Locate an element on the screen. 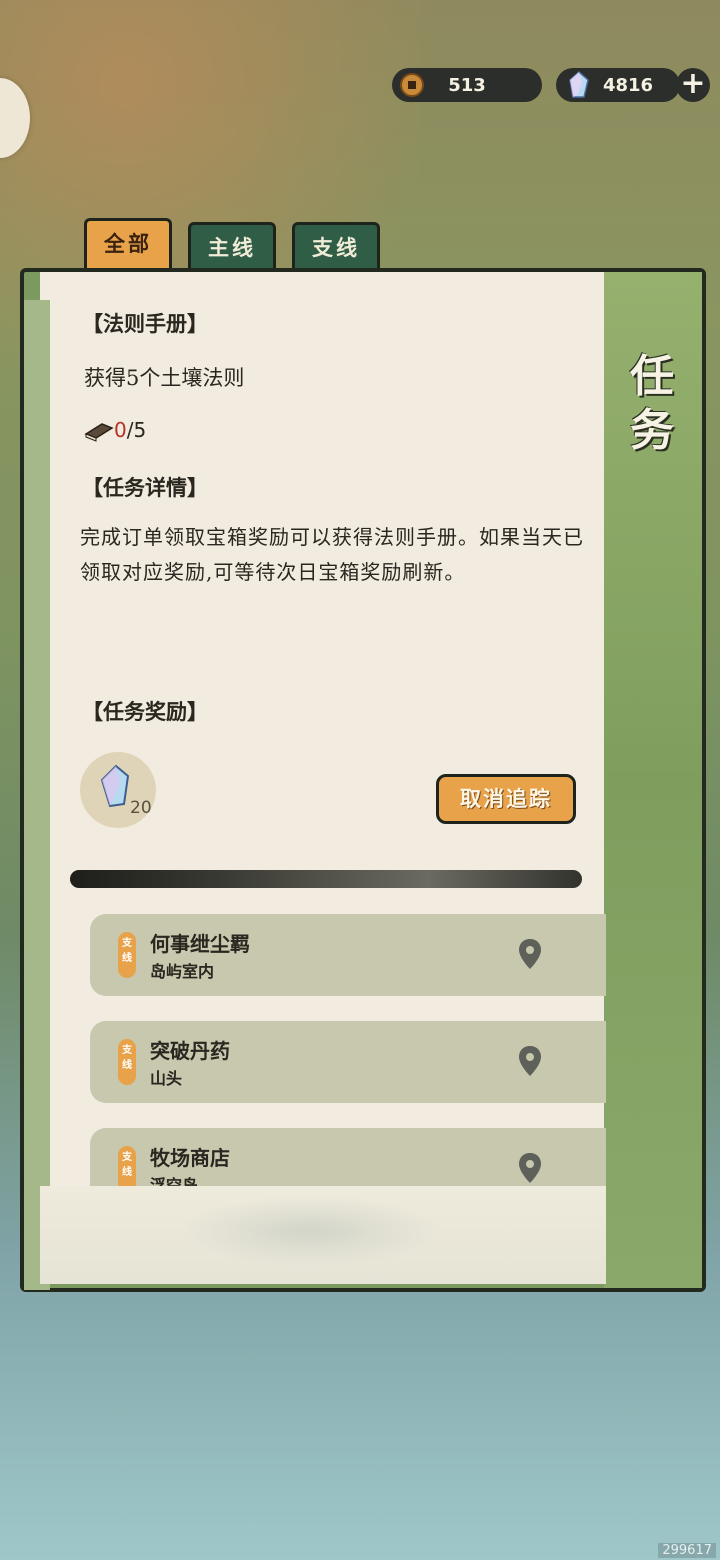 The image size is (720, 1560). scroll-bottom-mist is located at coordinates (323, 1235).